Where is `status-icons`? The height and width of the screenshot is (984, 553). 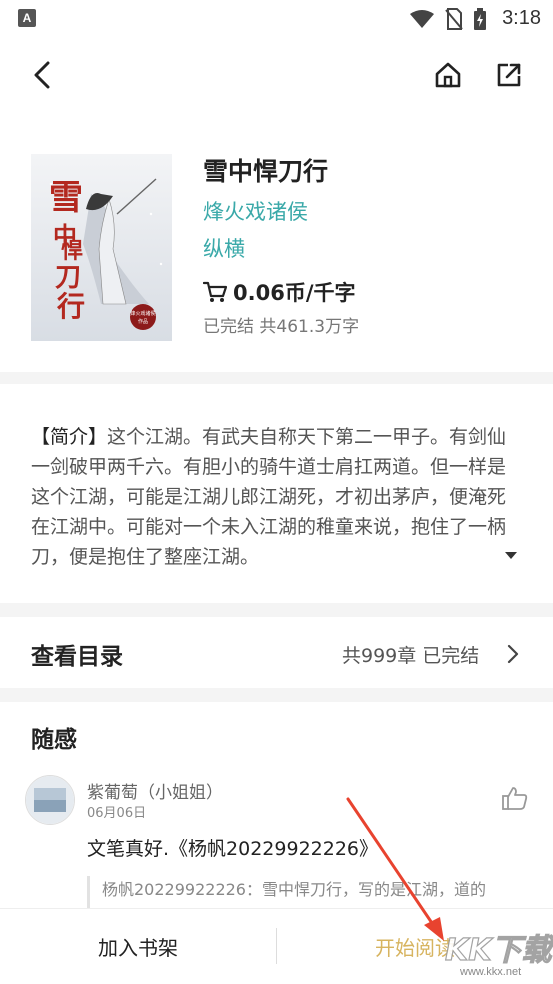
status-icons is located at coordinates (448, 19).